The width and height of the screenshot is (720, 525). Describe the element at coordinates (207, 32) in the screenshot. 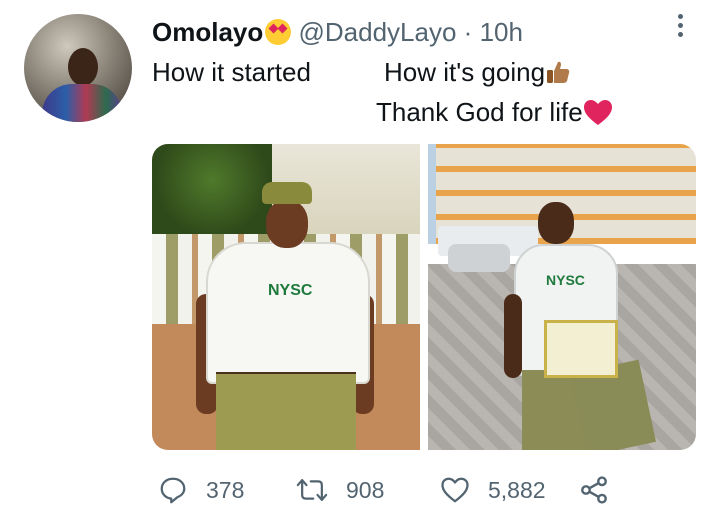

I see `author-name: Omolayo` at that location.